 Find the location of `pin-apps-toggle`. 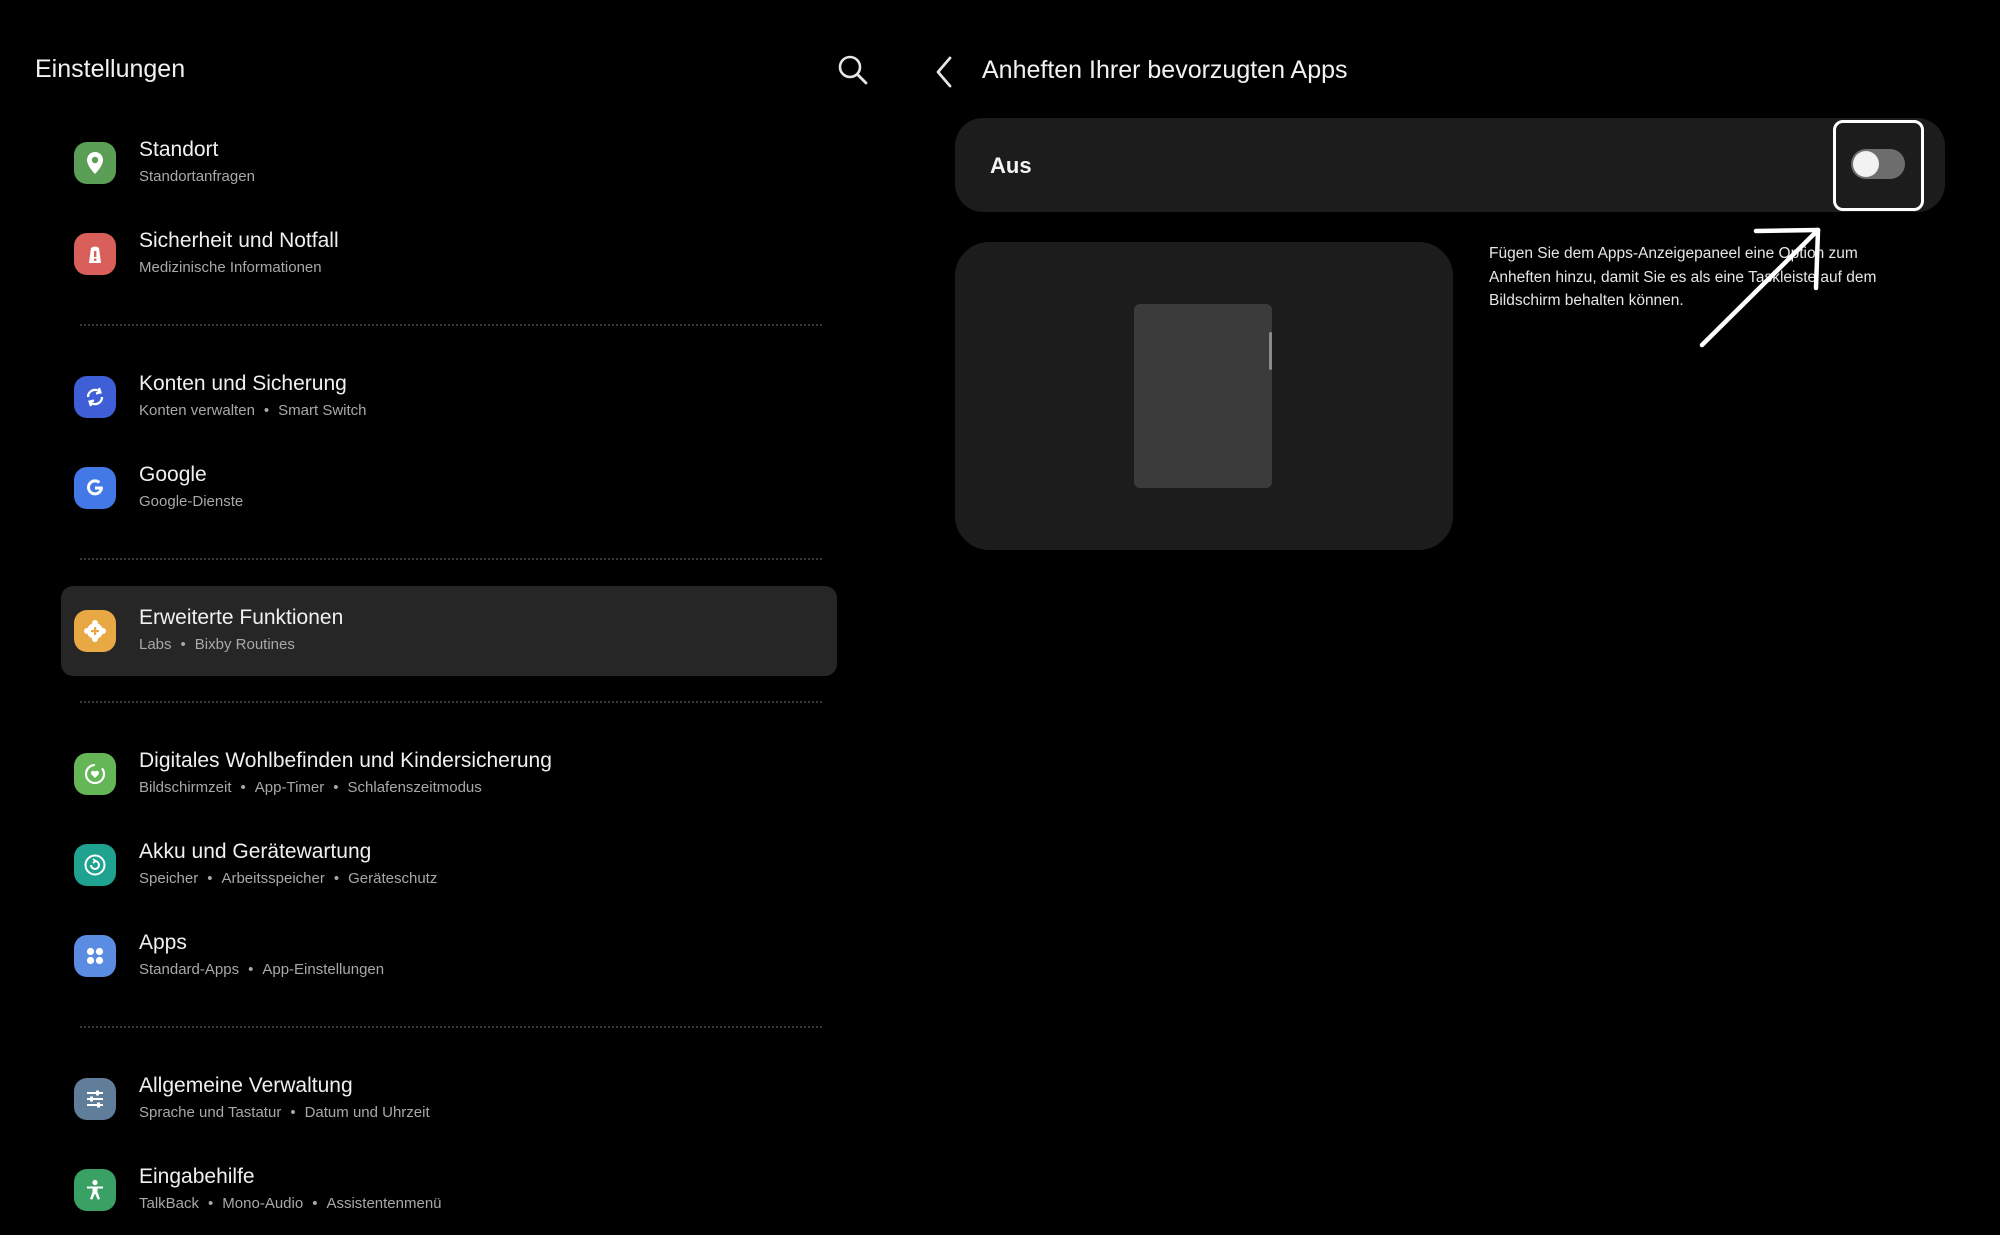

pin-apps-toggle is located at coordinates (1878, 164).